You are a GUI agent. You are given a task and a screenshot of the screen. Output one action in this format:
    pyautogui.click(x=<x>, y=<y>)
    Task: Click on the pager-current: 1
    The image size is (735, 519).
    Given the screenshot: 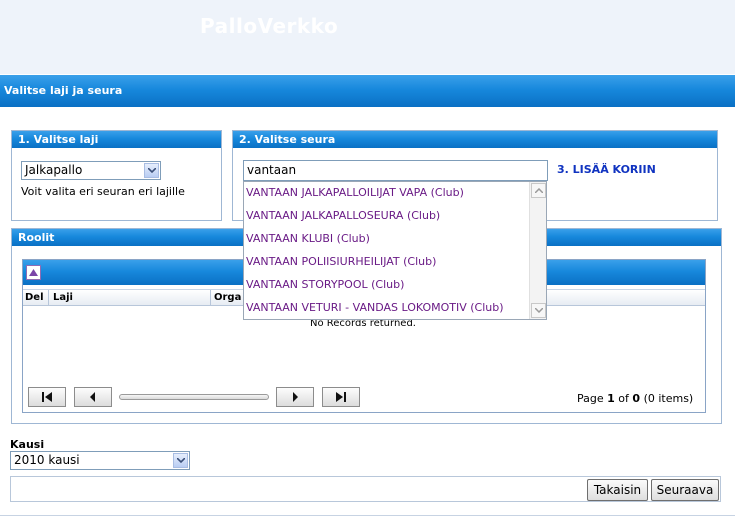 What is the action you would take?
    pyautogui.click(x=611, y=398)
    